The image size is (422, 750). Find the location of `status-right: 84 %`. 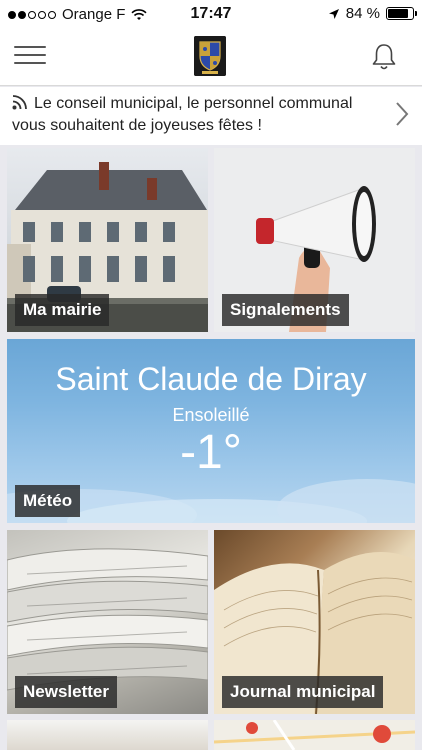

status-right: 84 % is located at coordinates (372, 13).